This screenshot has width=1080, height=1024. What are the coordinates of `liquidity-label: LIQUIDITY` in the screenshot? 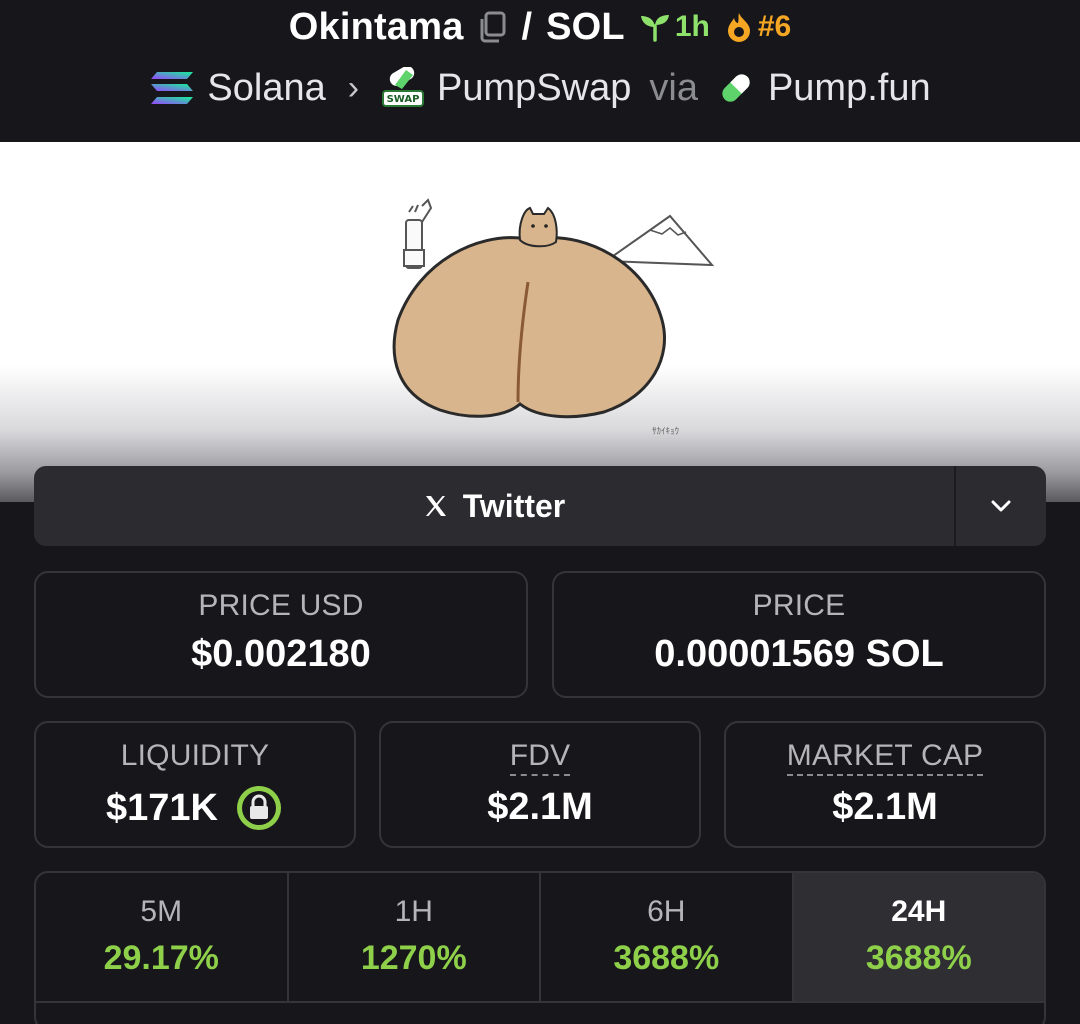 It's located at (195, 755).